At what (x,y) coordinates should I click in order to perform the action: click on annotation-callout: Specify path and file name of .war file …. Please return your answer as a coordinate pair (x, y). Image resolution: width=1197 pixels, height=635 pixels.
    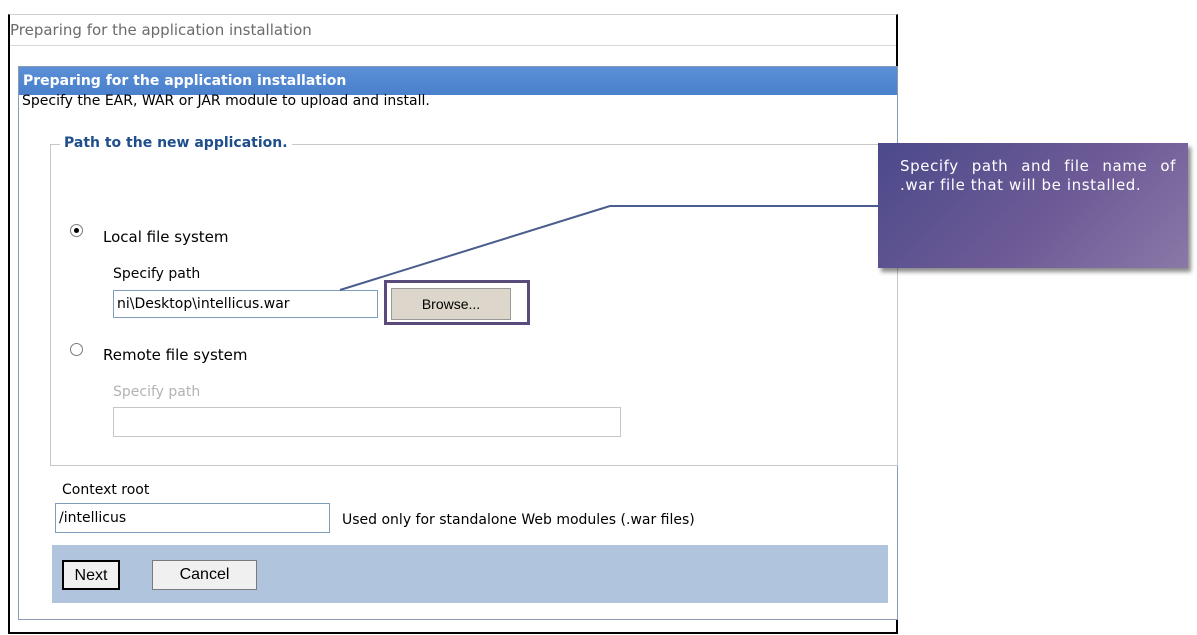
    Looking at the image, I should click on (1033, 205).